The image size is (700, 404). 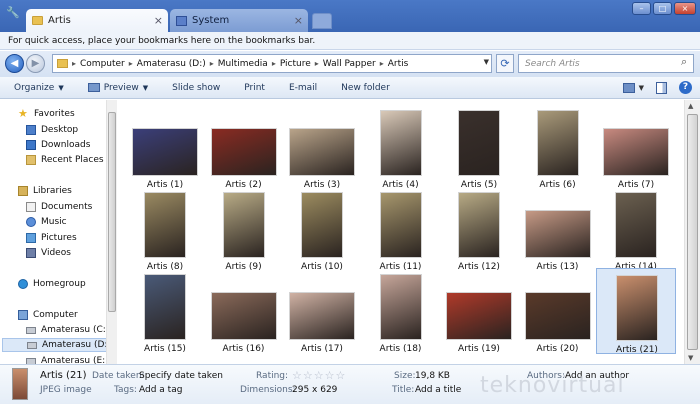 What do you see at coordinates (46, 114) in the screenshot?
I see `nav-favorites: ★ Favorites` at bounding box center [46, 114].